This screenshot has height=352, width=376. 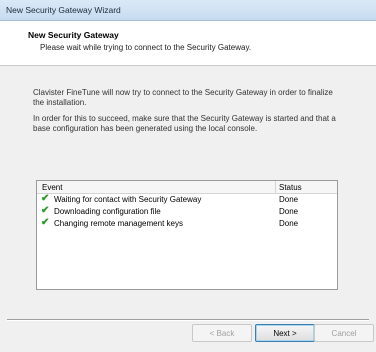 What do you see at coordinates (290, 187) in the screenshot?
I see `column-header-status: Status` at bounding box center [290, 187].